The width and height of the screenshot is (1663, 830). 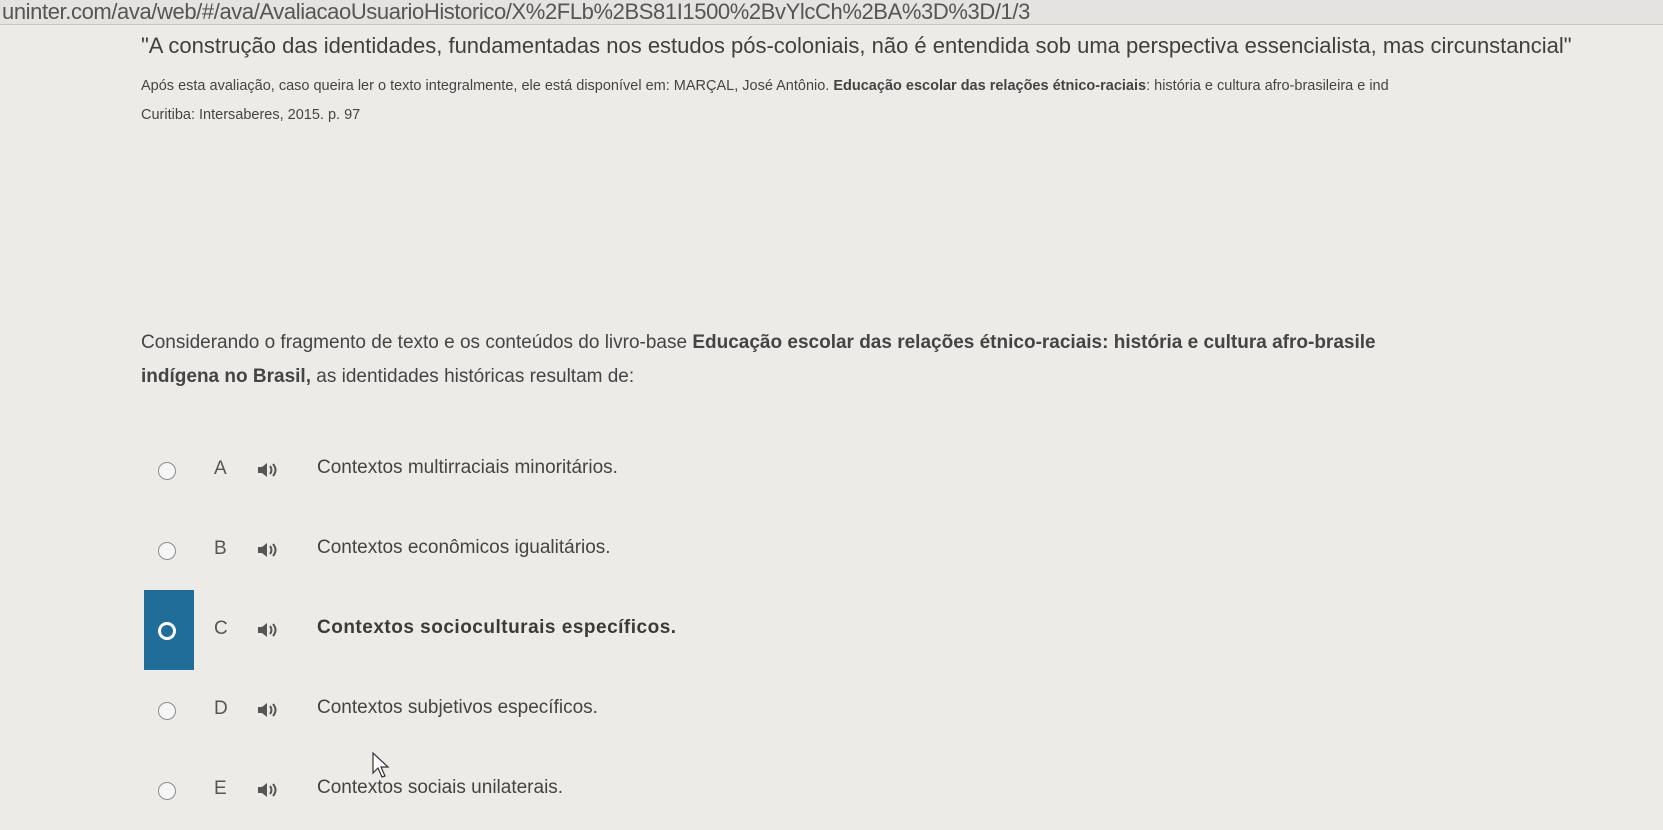 I want to click on option-a: A Contextos multirraciais minoritários., so click(x=903, y=470).